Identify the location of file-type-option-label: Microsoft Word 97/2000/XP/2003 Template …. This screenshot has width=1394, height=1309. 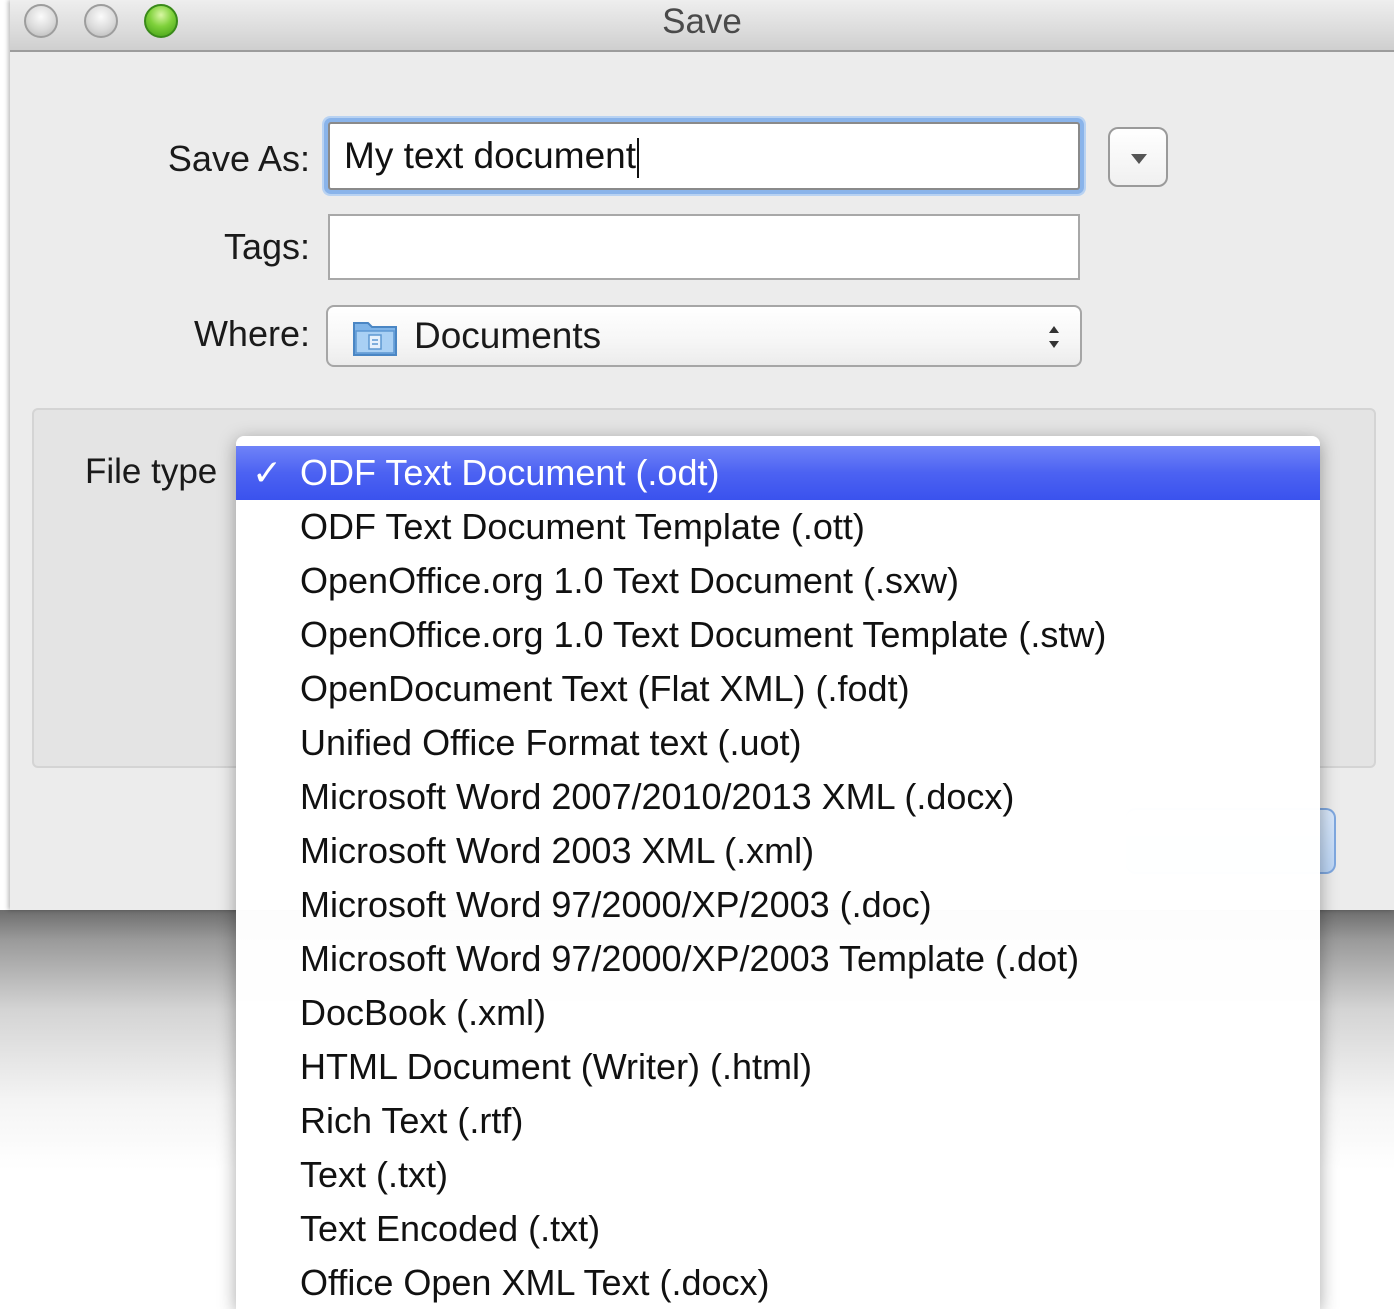
(690, 958).